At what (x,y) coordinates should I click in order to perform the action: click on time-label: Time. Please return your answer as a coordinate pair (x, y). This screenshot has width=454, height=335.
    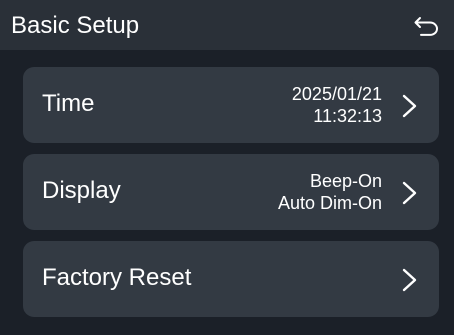
    Looking at the image, I should click on (68, 103).